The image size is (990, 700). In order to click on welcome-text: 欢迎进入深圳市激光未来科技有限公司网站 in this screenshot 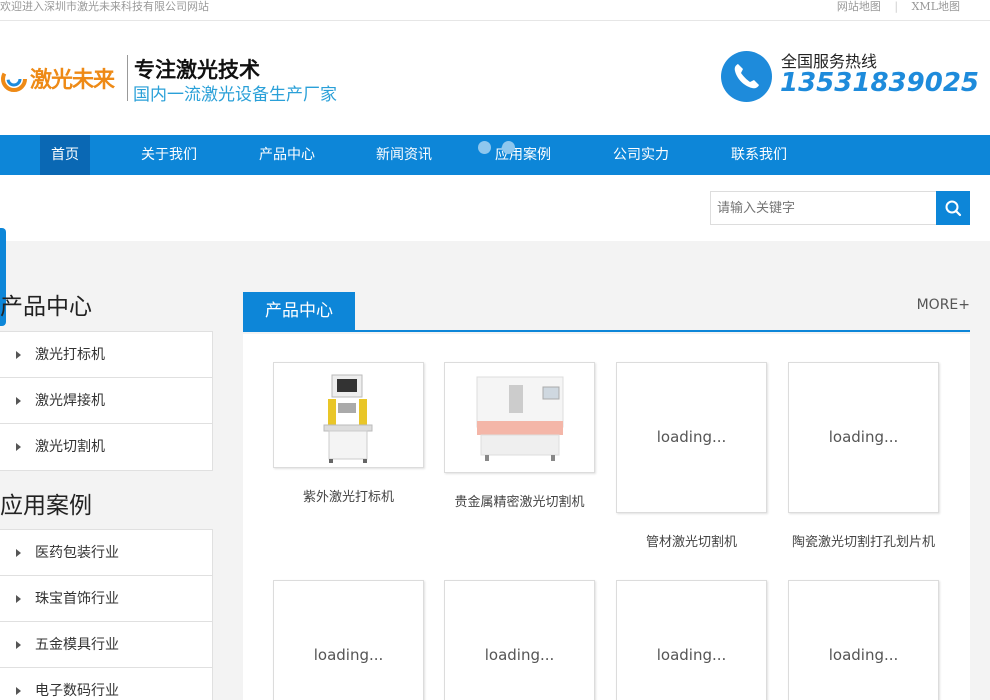, I will do `click(104, 6)`.